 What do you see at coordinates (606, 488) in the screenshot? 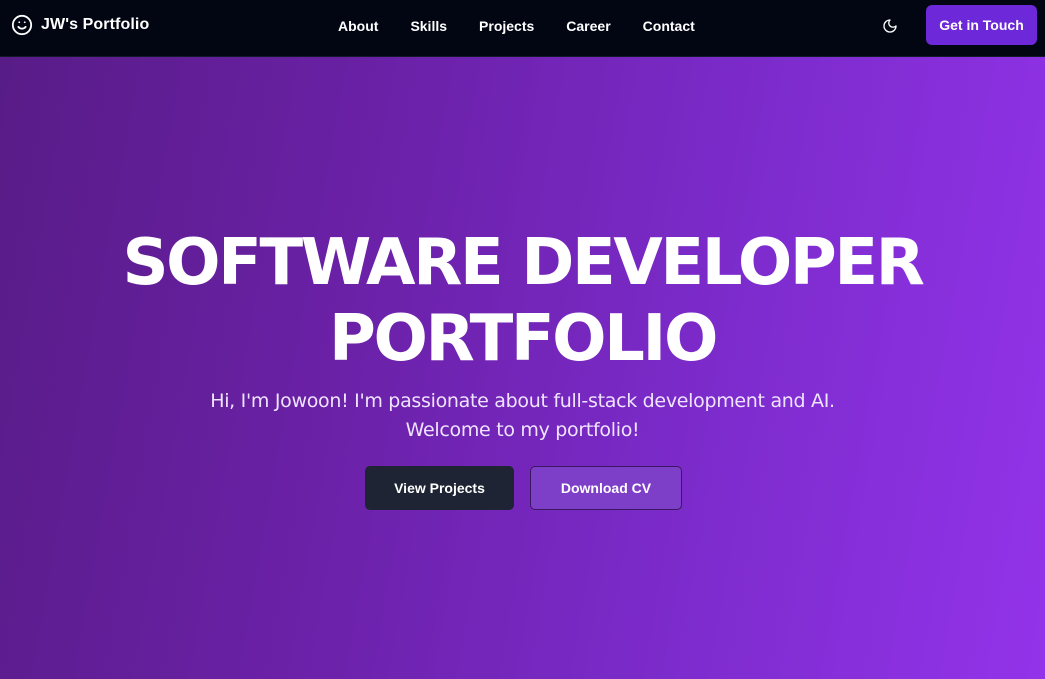
I see `download-cv-button: Download CV` at bounding box center [606, 488].